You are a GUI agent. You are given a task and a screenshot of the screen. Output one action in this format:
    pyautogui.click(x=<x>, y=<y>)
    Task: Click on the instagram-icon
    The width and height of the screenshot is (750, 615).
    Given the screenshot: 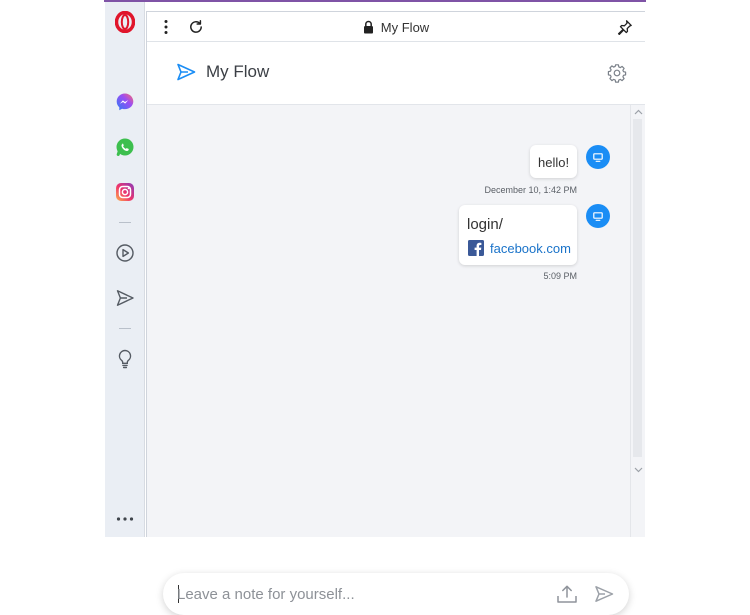 What is the action you would take?
    pyautogui.click(x=125, y=192)
    